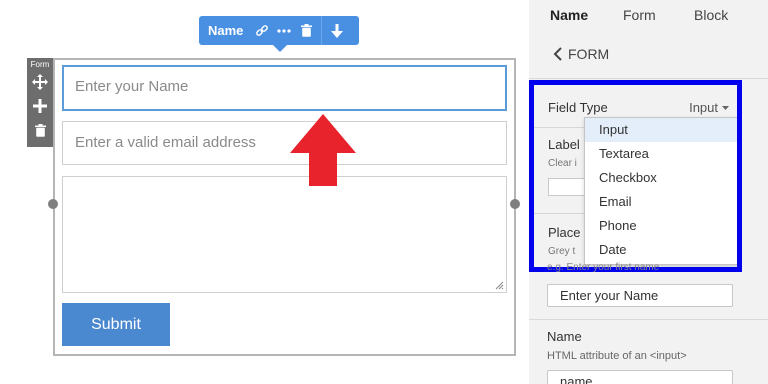 This screenshot has width=768, height=384. What do you see at coordinates (639, 15) in the screenshot?
I see `tab-form: Form` at bounding box center [639, 15].